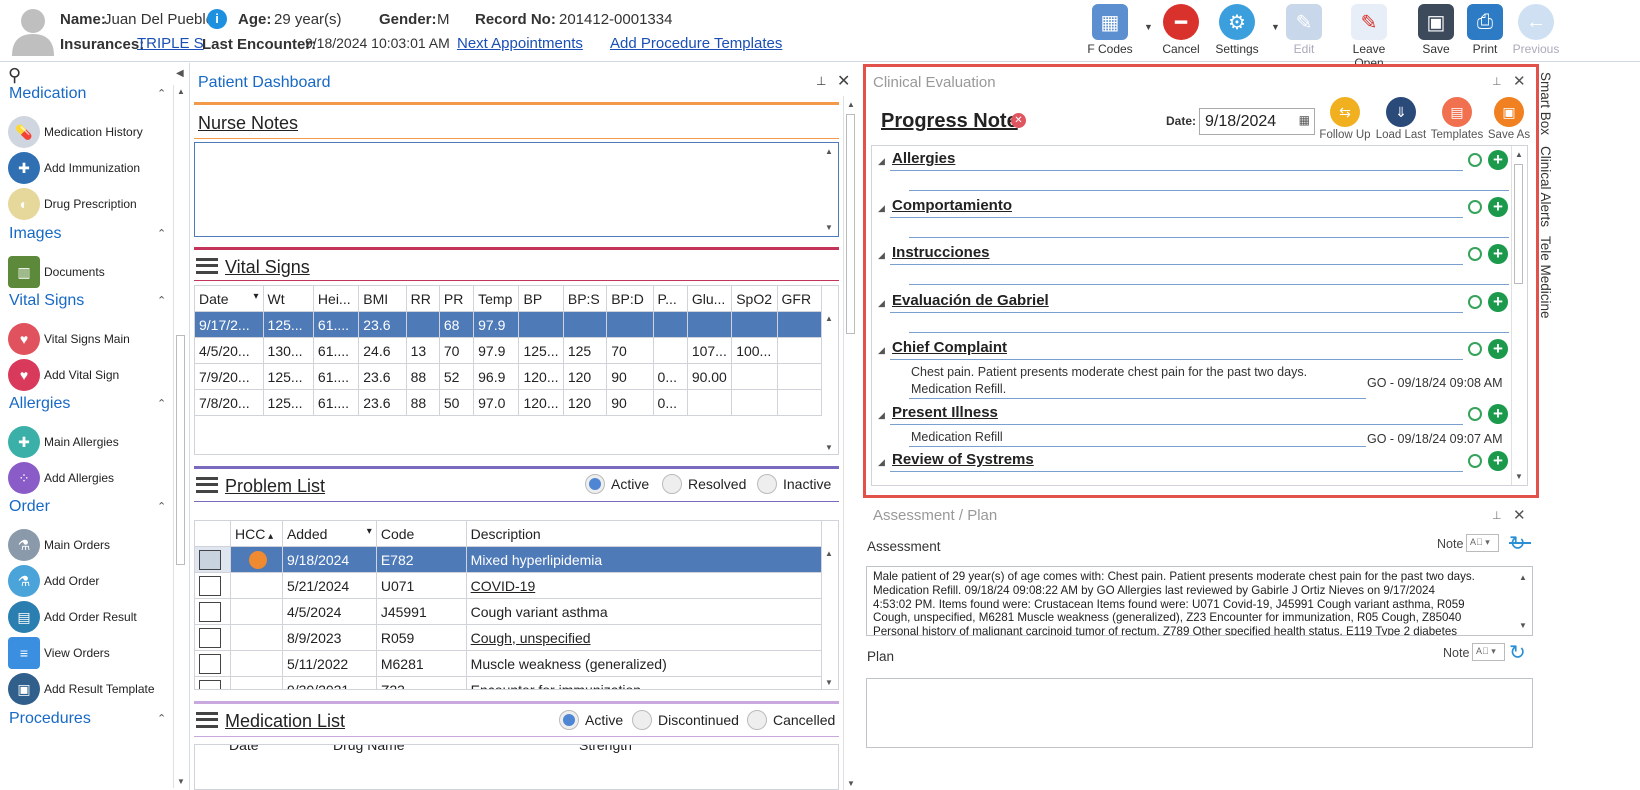 Image resolution: width=1640 pixels, height=790 pixels. What do you see at coordinates (256, 534) in the screenshot?
I see `column-header: HCC ▴` at bounding box center [256, 534].